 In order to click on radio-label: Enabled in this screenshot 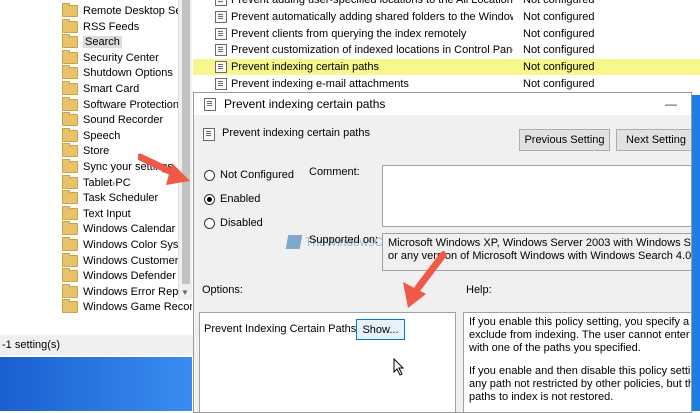, I will do `click(240, 199)`.